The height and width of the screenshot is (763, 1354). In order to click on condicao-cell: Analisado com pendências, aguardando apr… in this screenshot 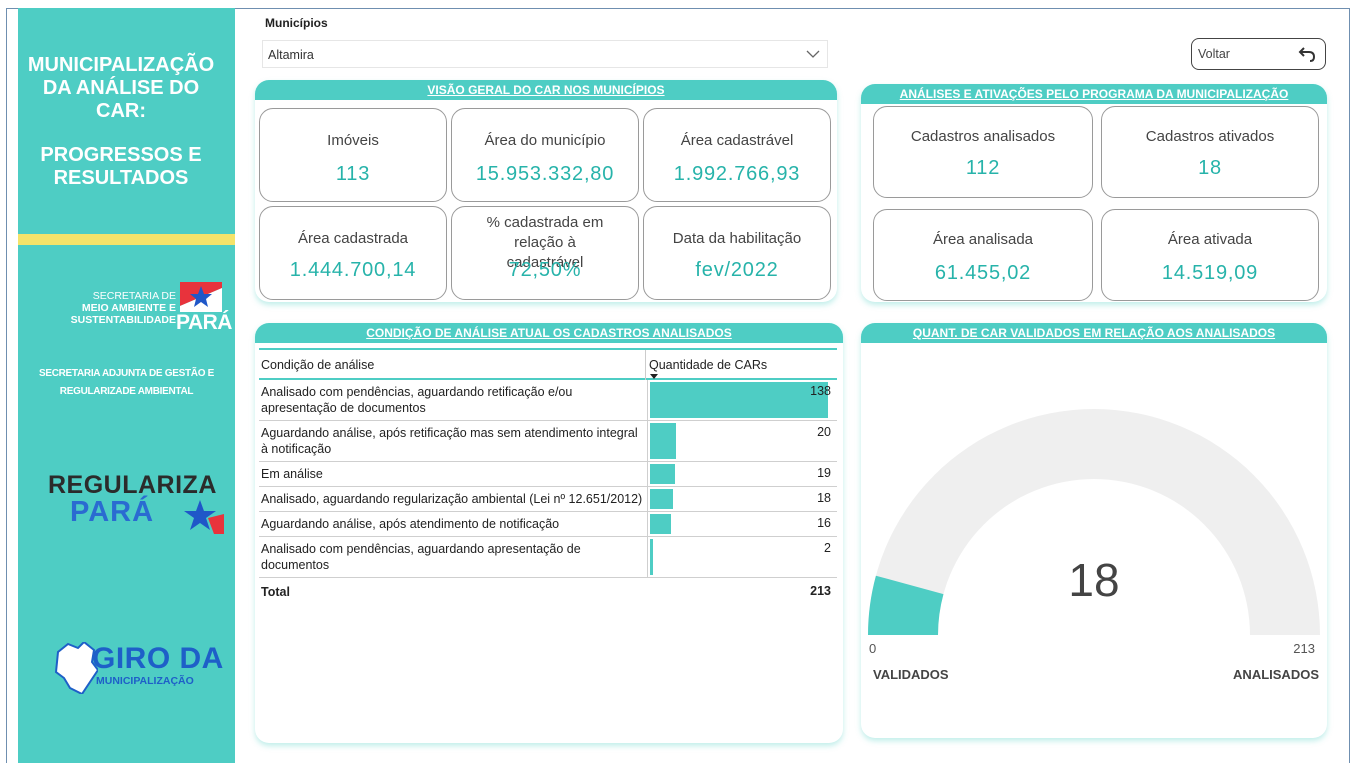, I will do `click(421, 557)`.